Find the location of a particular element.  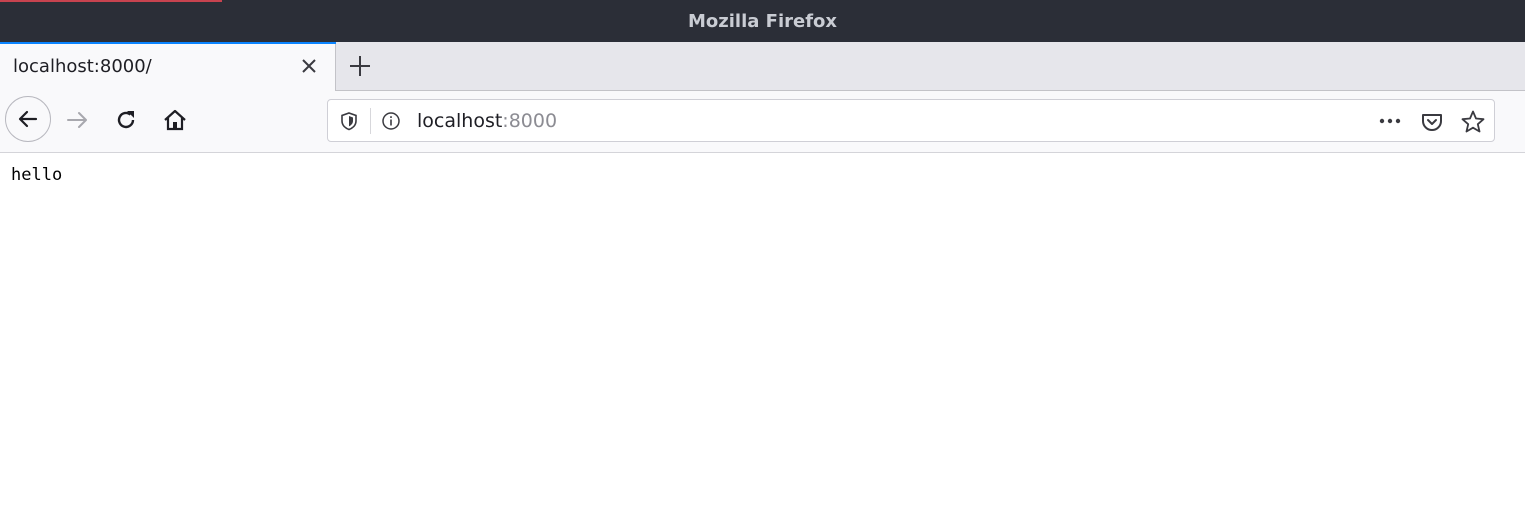

window-title: Mozilla Firefox is located at coordinates (762, 21).